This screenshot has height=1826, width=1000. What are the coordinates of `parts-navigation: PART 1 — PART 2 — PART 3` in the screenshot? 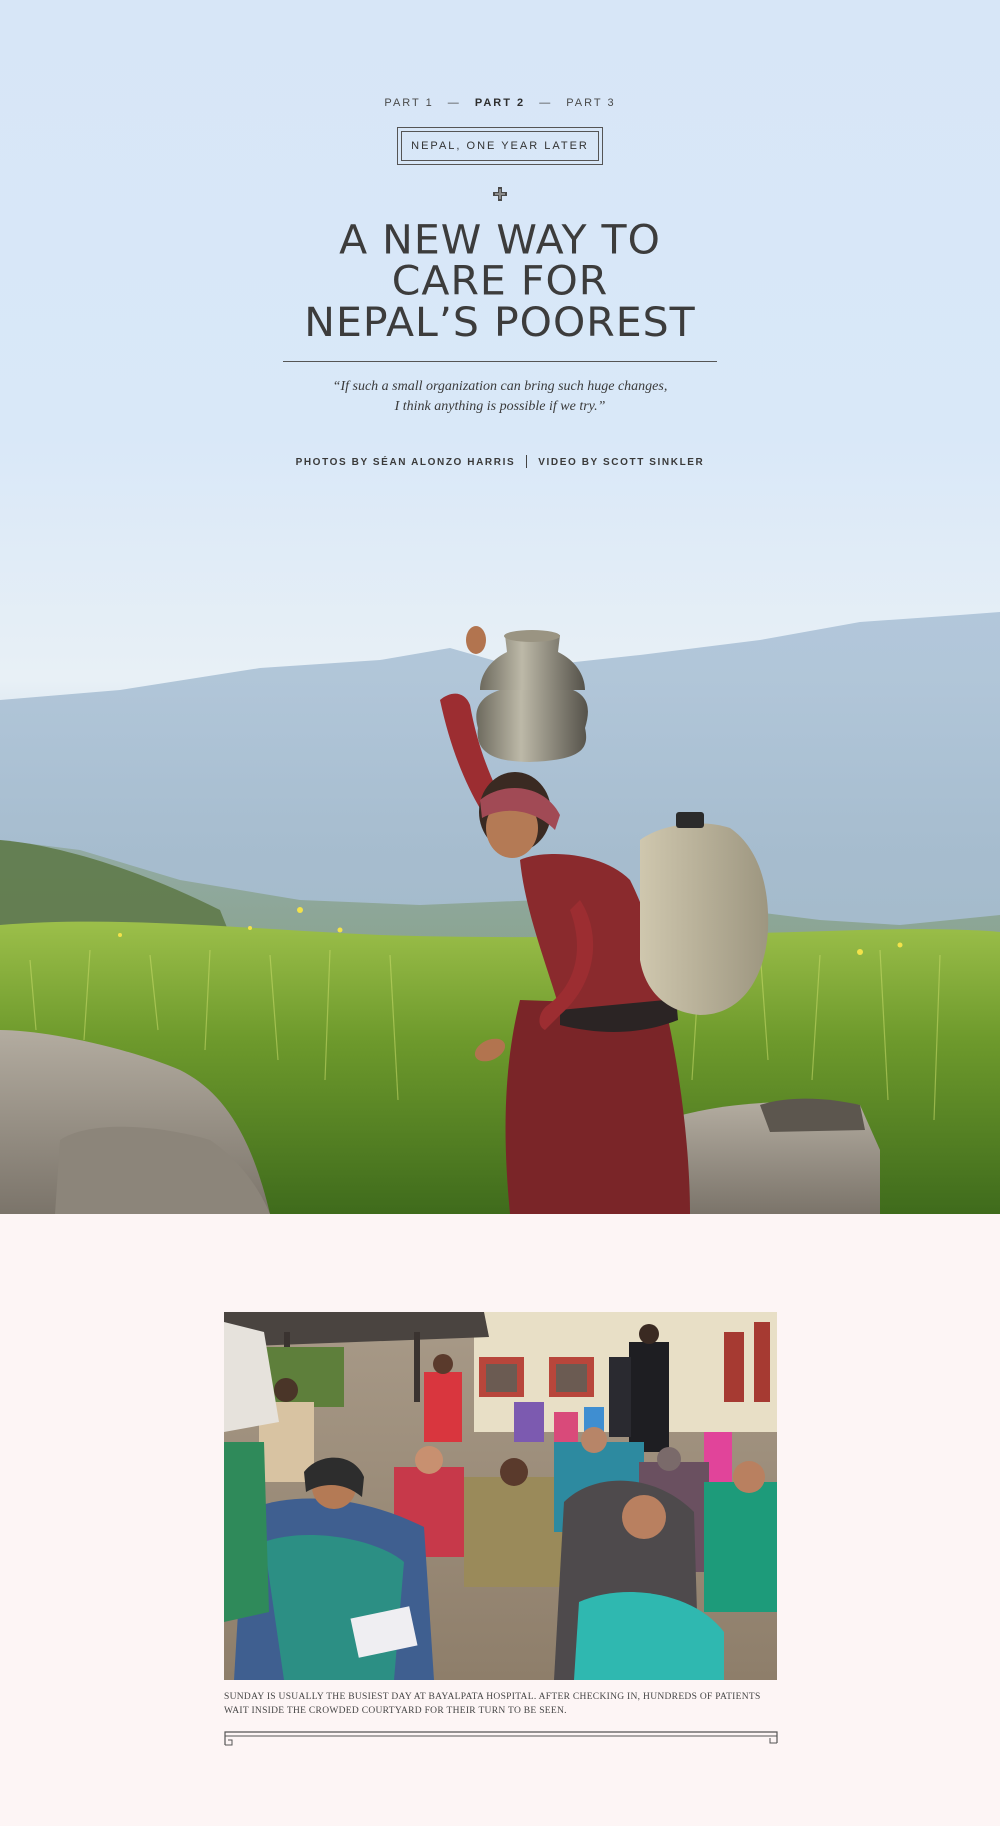 It's located at (500, 103).